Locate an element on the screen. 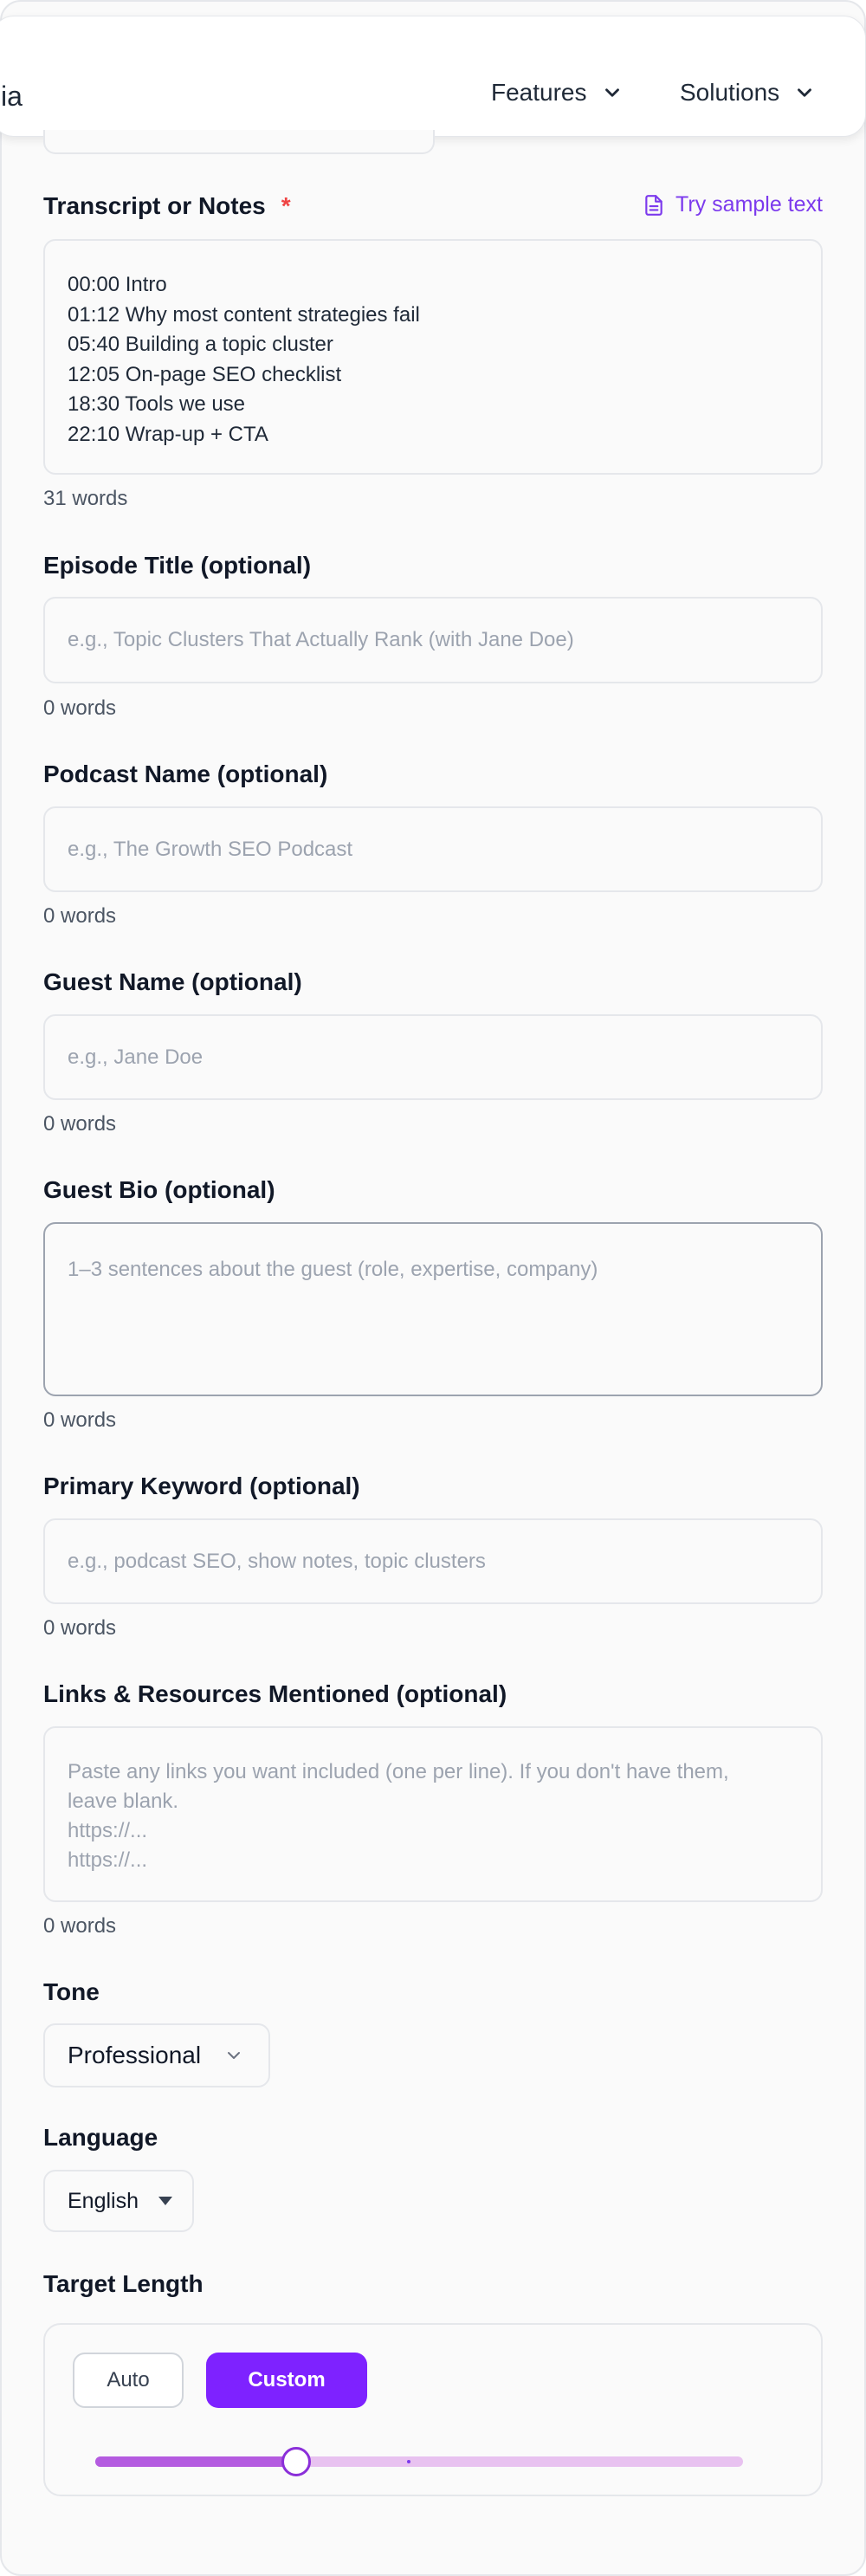 The image size is (866, 2576). language-label: Language is located at coordinates (100, 2137).